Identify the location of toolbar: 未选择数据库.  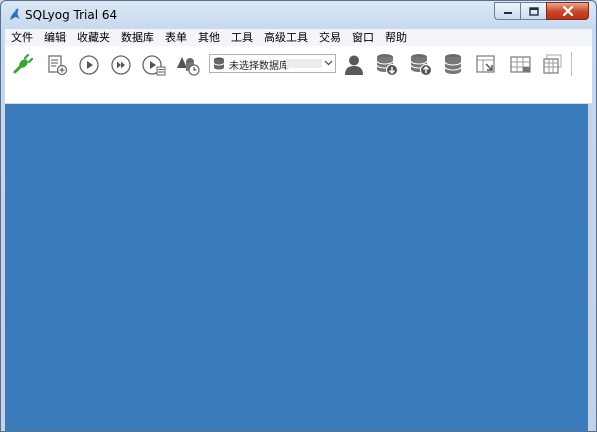
(298, 75).